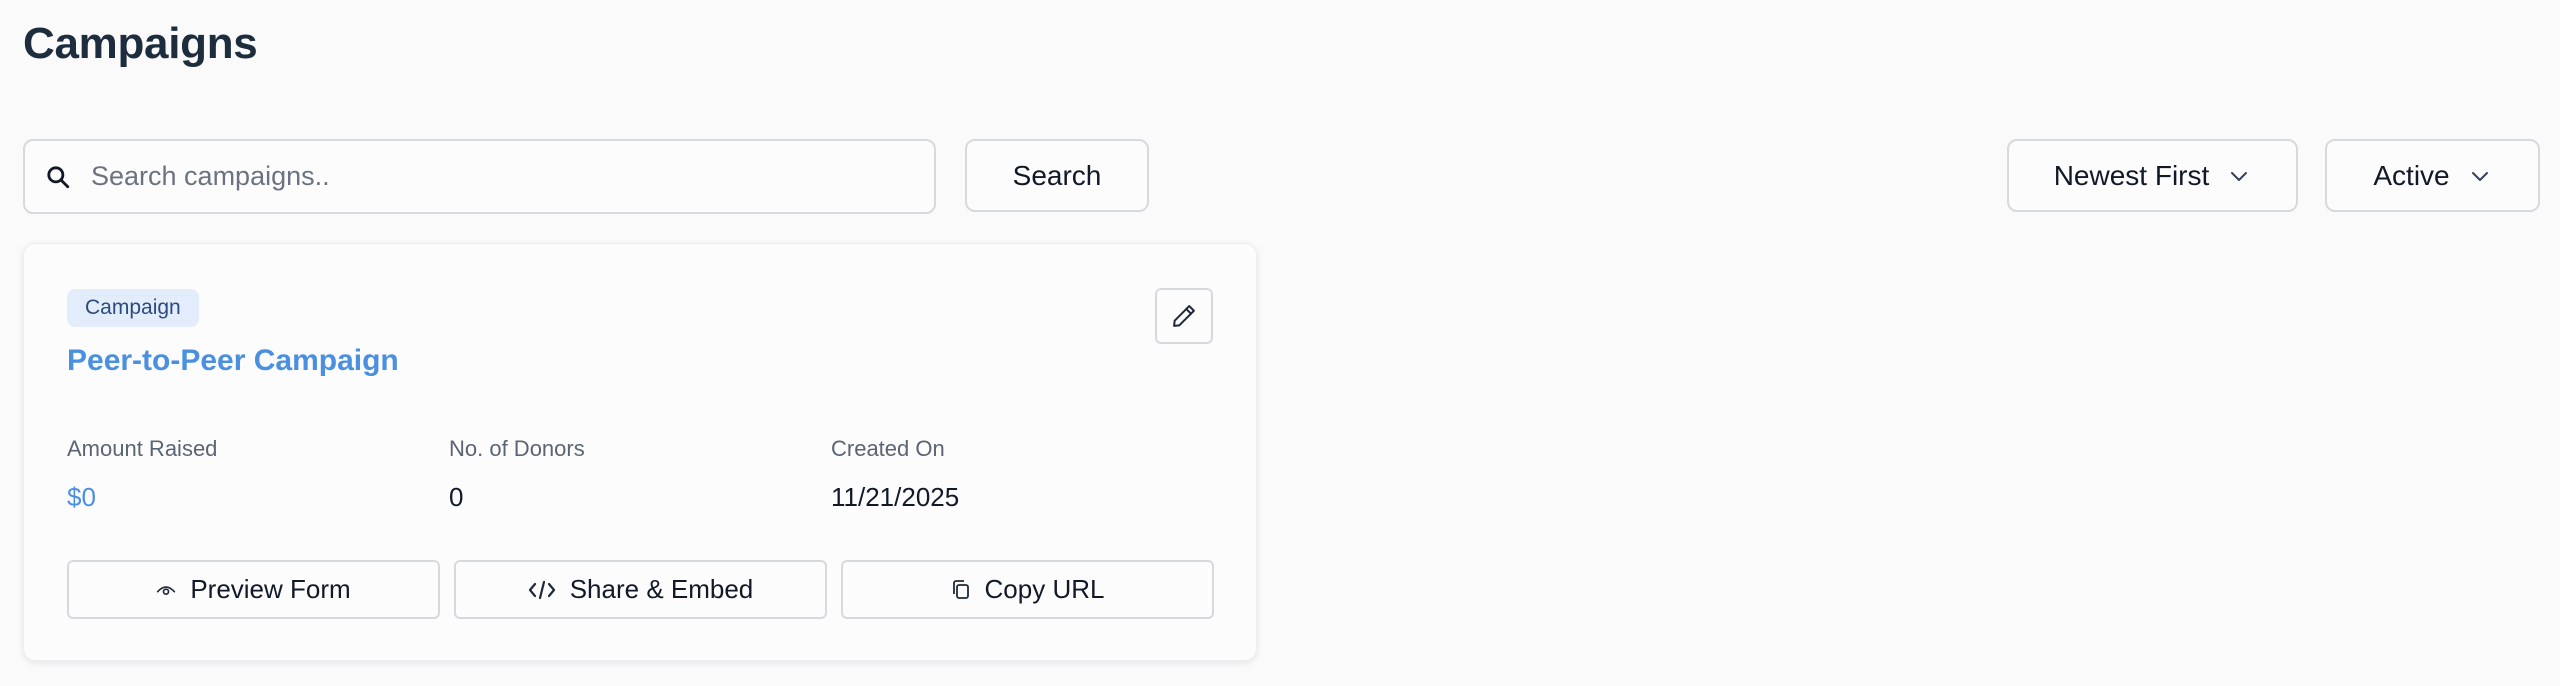 Image resolution: width=2560 pixels, height=686 pixels. What do you see at coordinates (2131, 175) in the screenshot?
I see `sort-select-value: Newest First` at bounding box center [2131, 175].